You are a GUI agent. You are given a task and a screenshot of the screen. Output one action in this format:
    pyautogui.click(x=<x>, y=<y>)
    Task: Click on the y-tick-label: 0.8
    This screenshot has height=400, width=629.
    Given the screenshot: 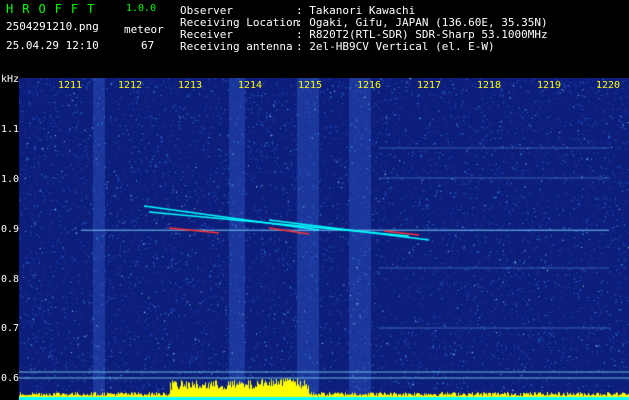 What is the action you would take?
    pyautogui.click(x=10, y=279)
    